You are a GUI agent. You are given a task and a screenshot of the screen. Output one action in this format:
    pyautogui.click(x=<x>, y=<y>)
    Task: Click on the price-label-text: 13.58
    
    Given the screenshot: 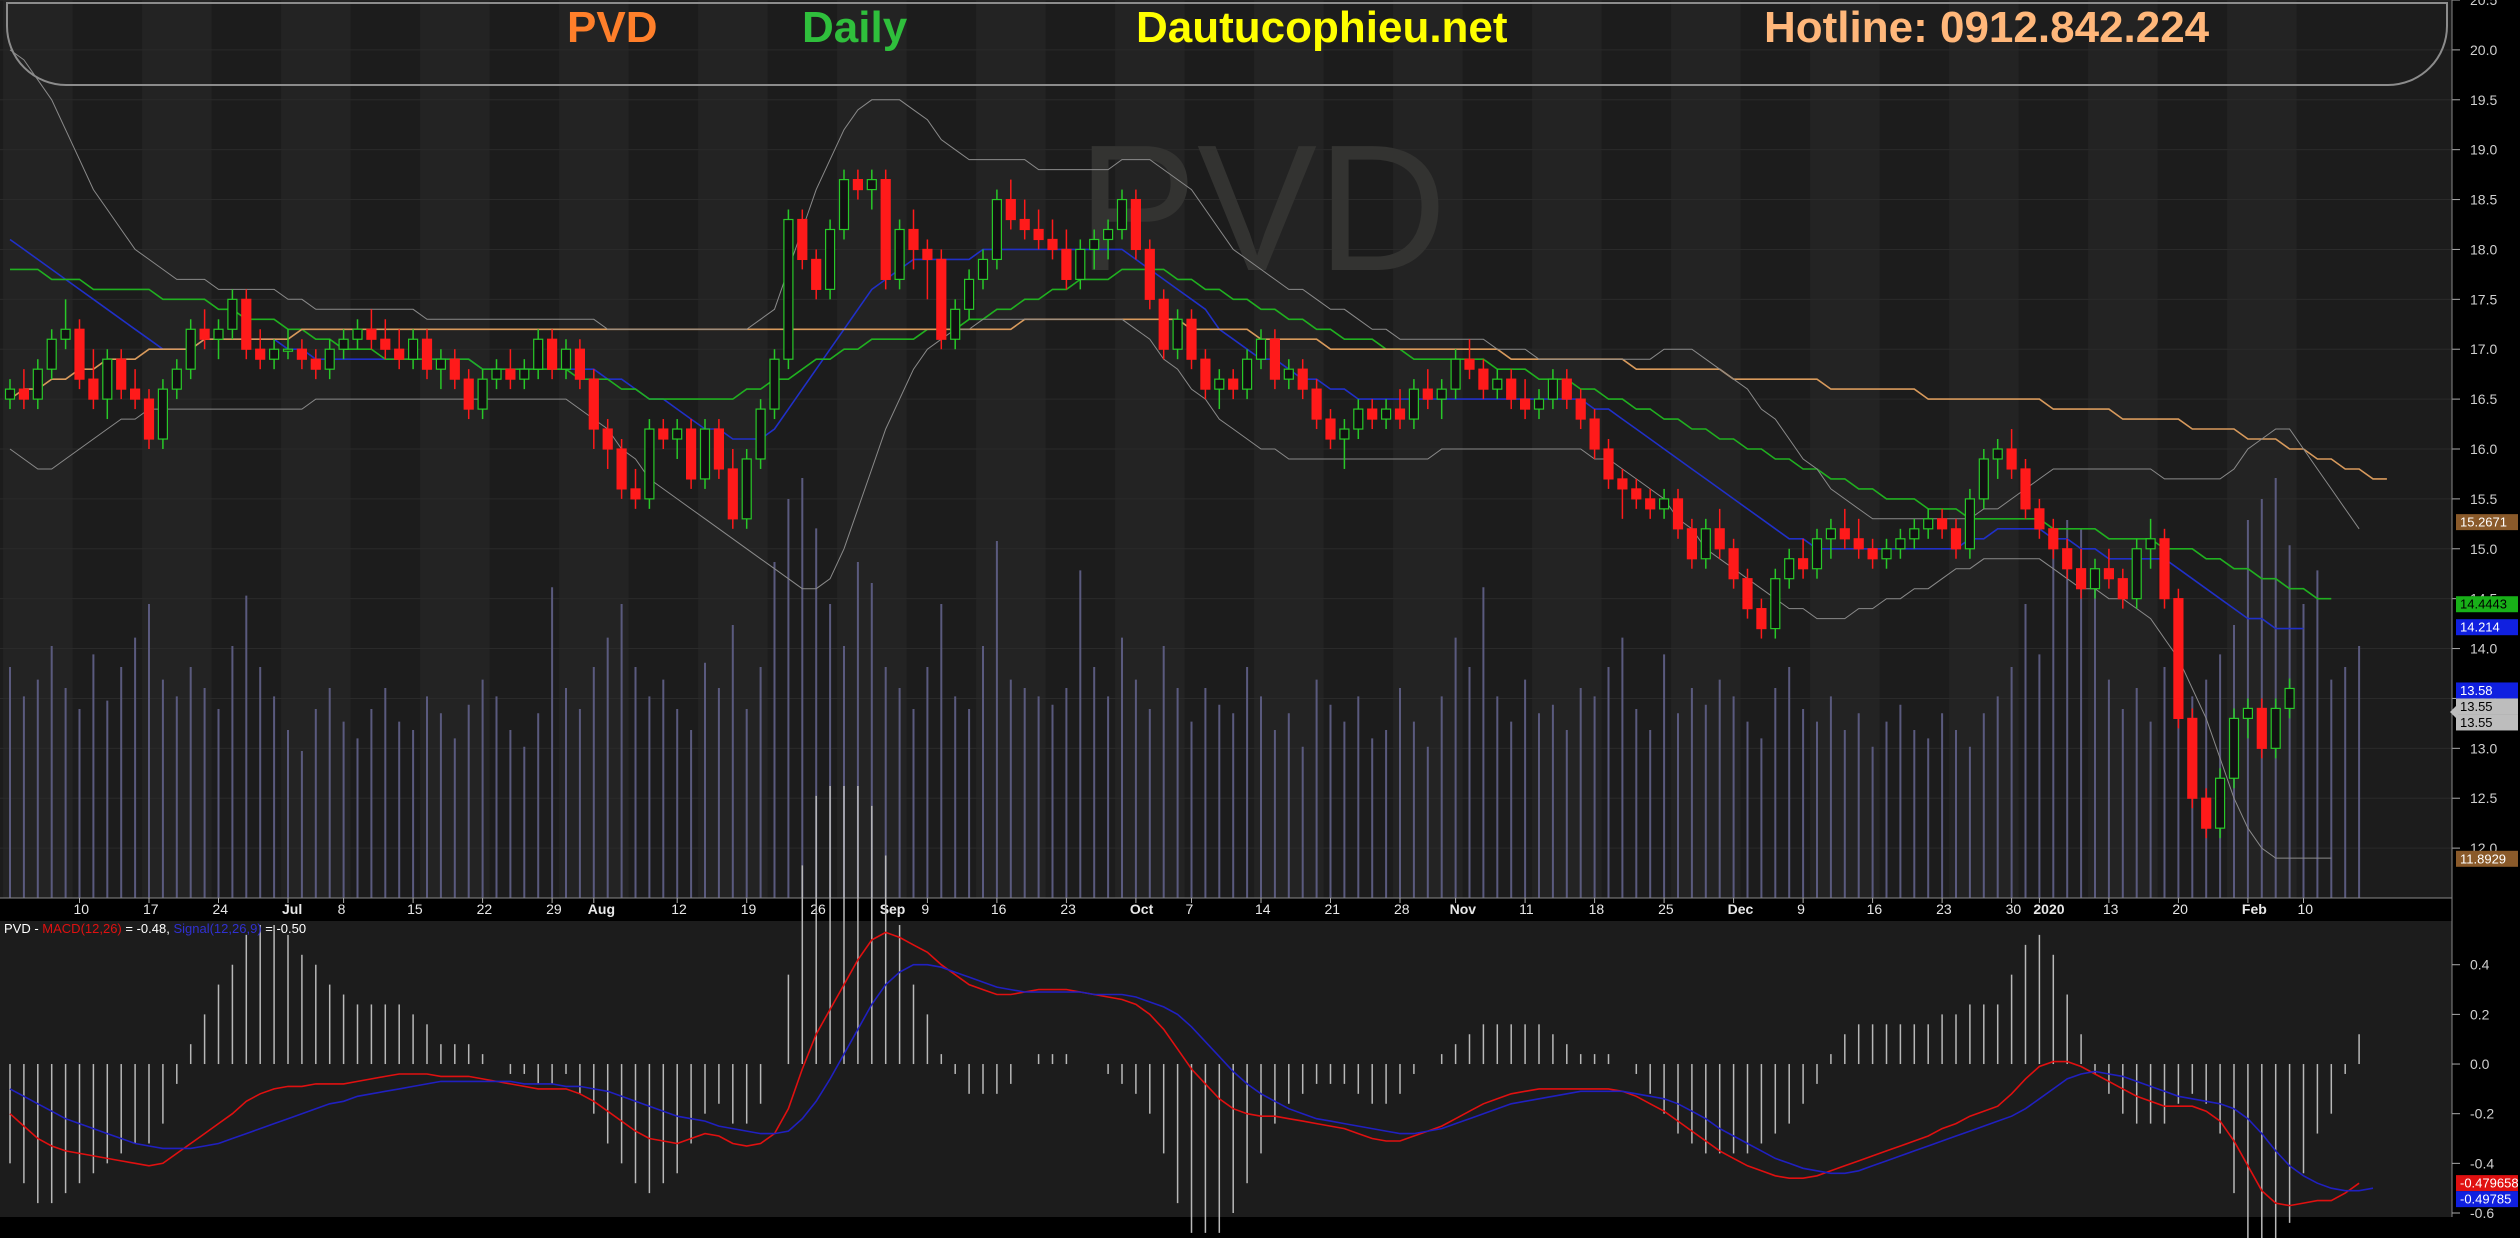 What is the action you would take?
    pyautogui.click(x=2476, y=690)
    